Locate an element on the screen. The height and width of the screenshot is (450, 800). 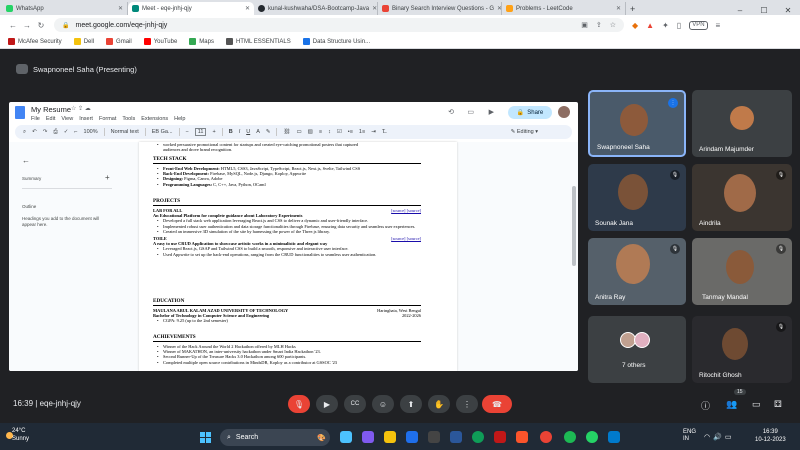
text-color-icon: A is located at coordinates (258, 132).